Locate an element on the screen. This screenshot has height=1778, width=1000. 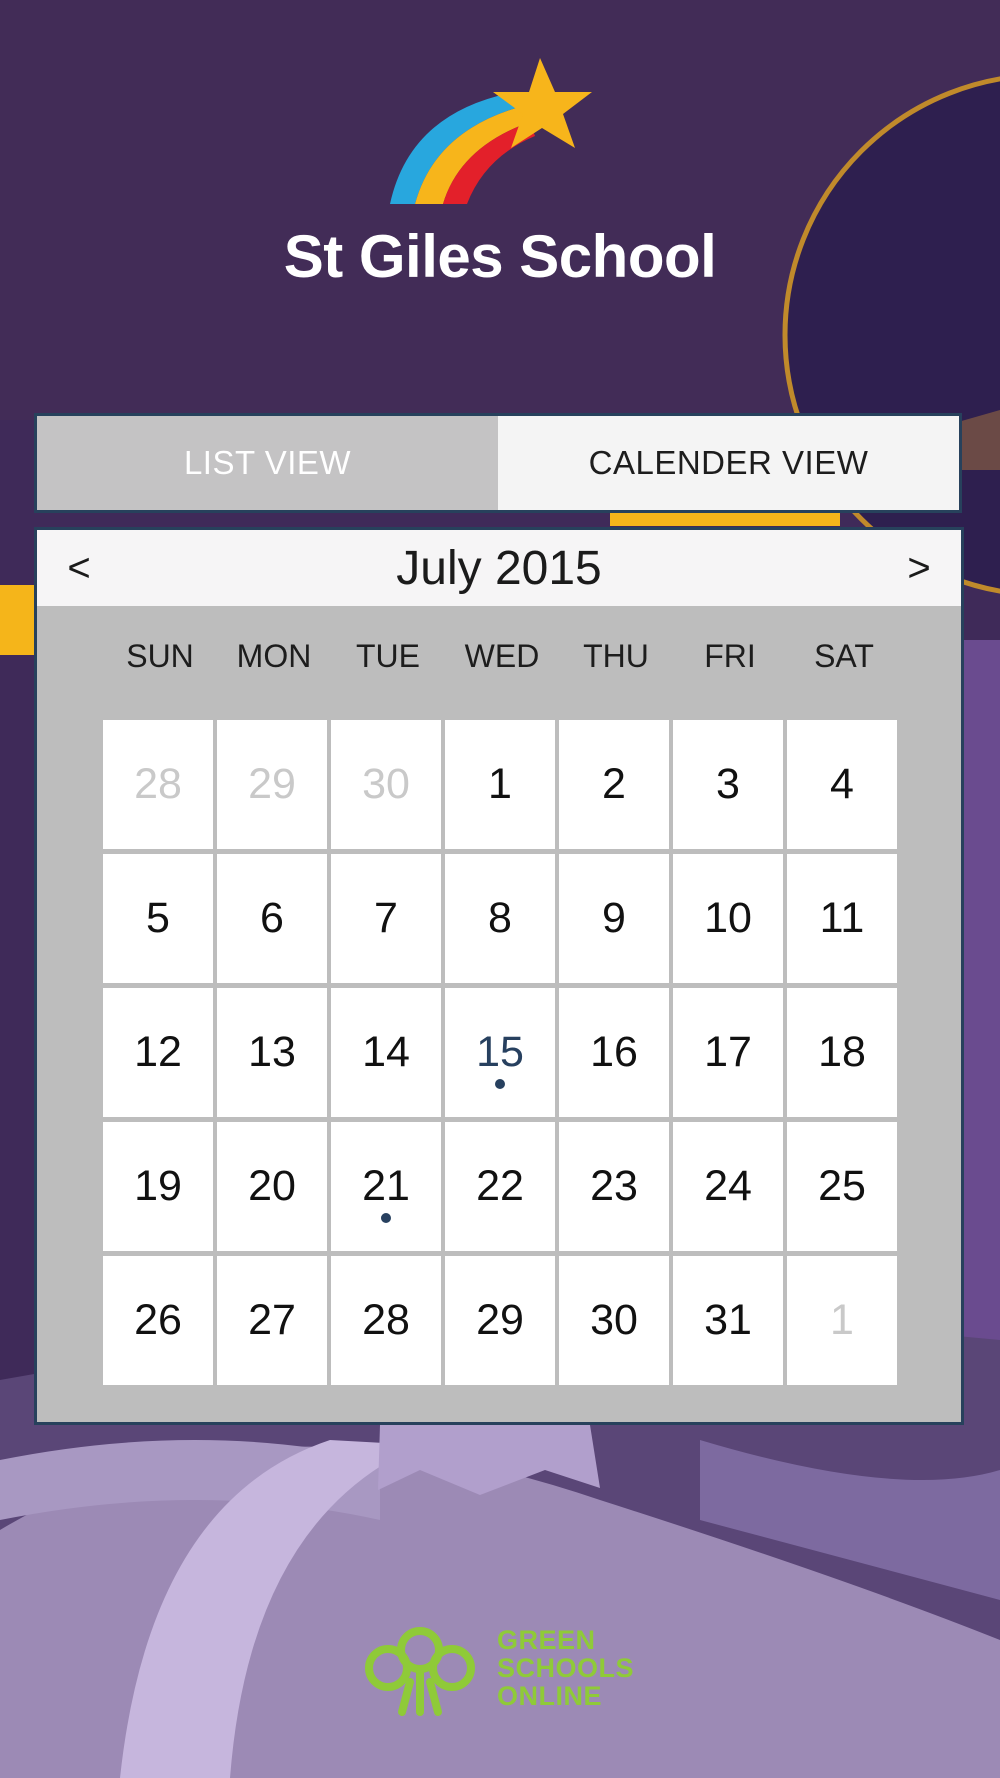
tab-list-view: LIST VIEW is located at coordinates (267, 463).